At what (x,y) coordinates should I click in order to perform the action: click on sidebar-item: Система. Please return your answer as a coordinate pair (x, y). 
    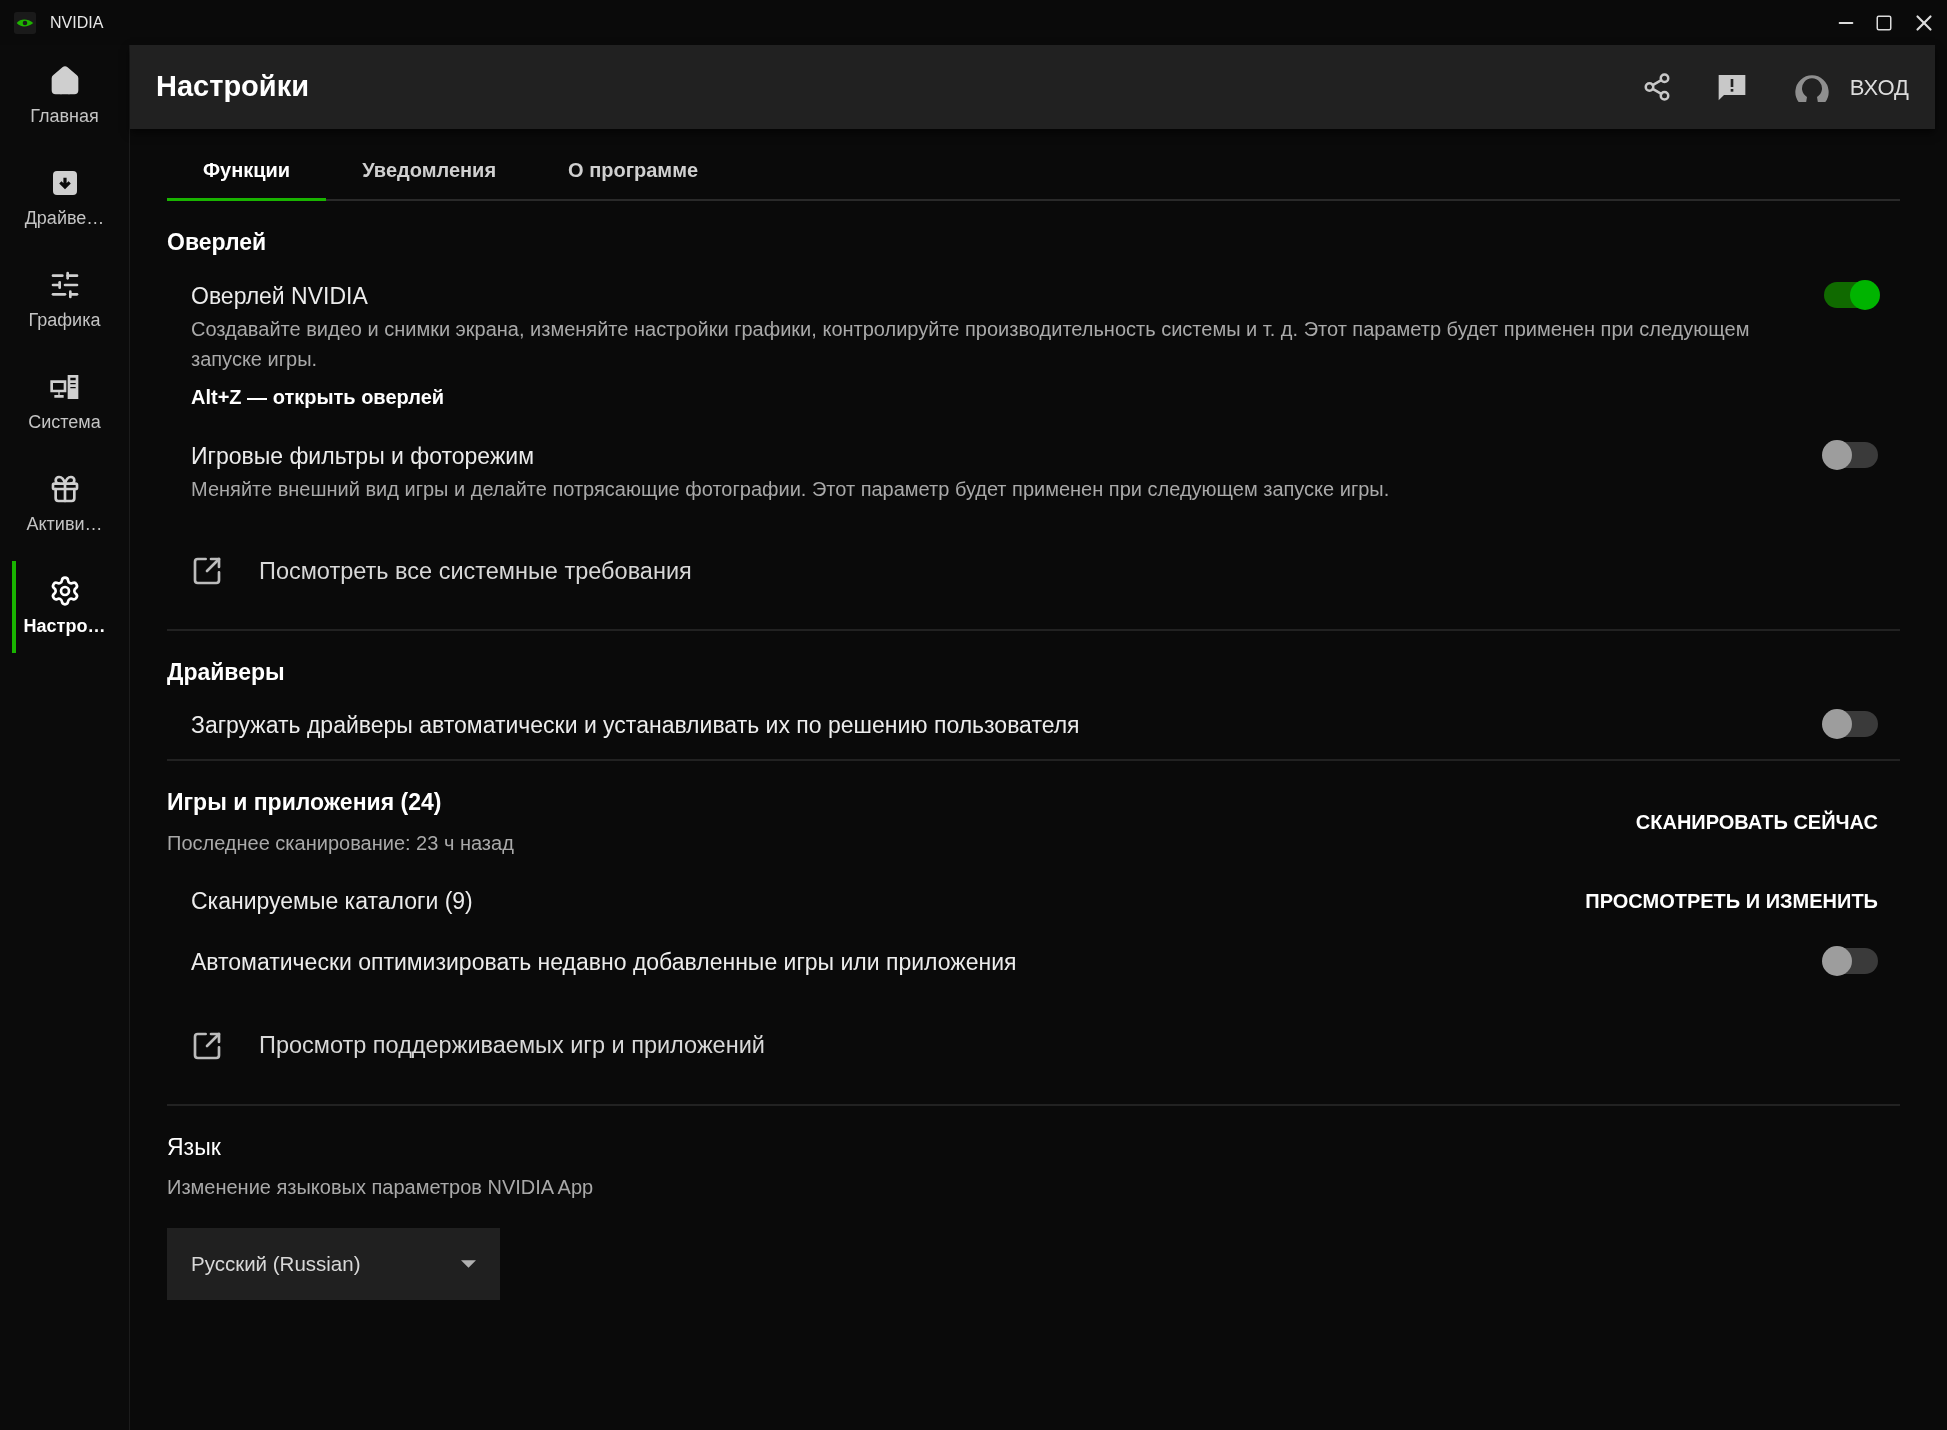
    Looking at the image, I should click on (64, 403).